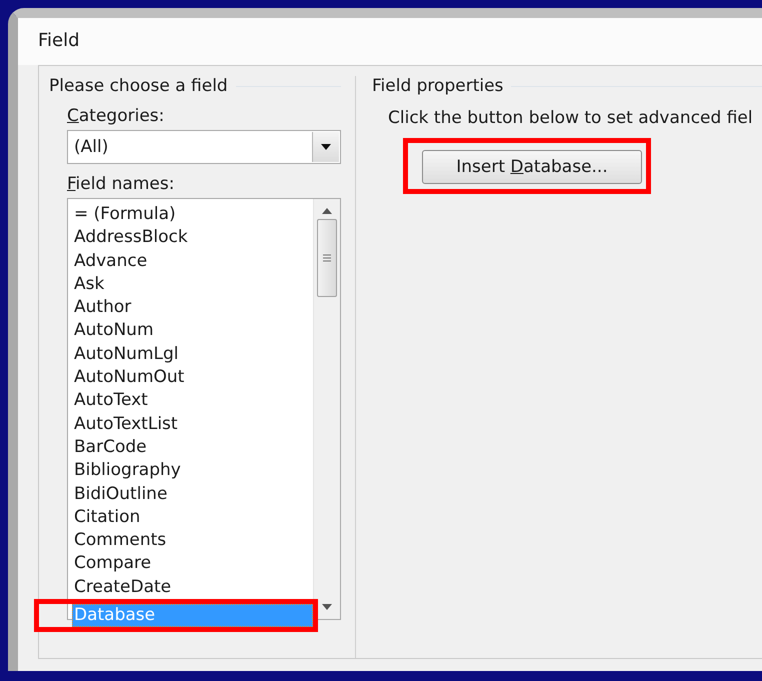  I want to click on scroll-down-icon, so click(327, 607).